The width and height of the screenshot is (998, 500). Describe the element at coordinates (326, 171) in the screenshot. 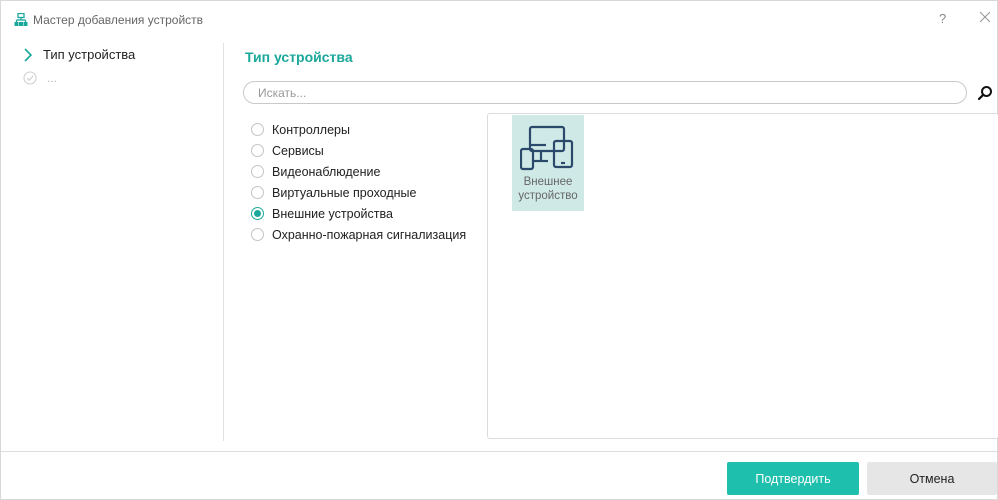

I see `category-label: Видеонаблюдение` at that location.